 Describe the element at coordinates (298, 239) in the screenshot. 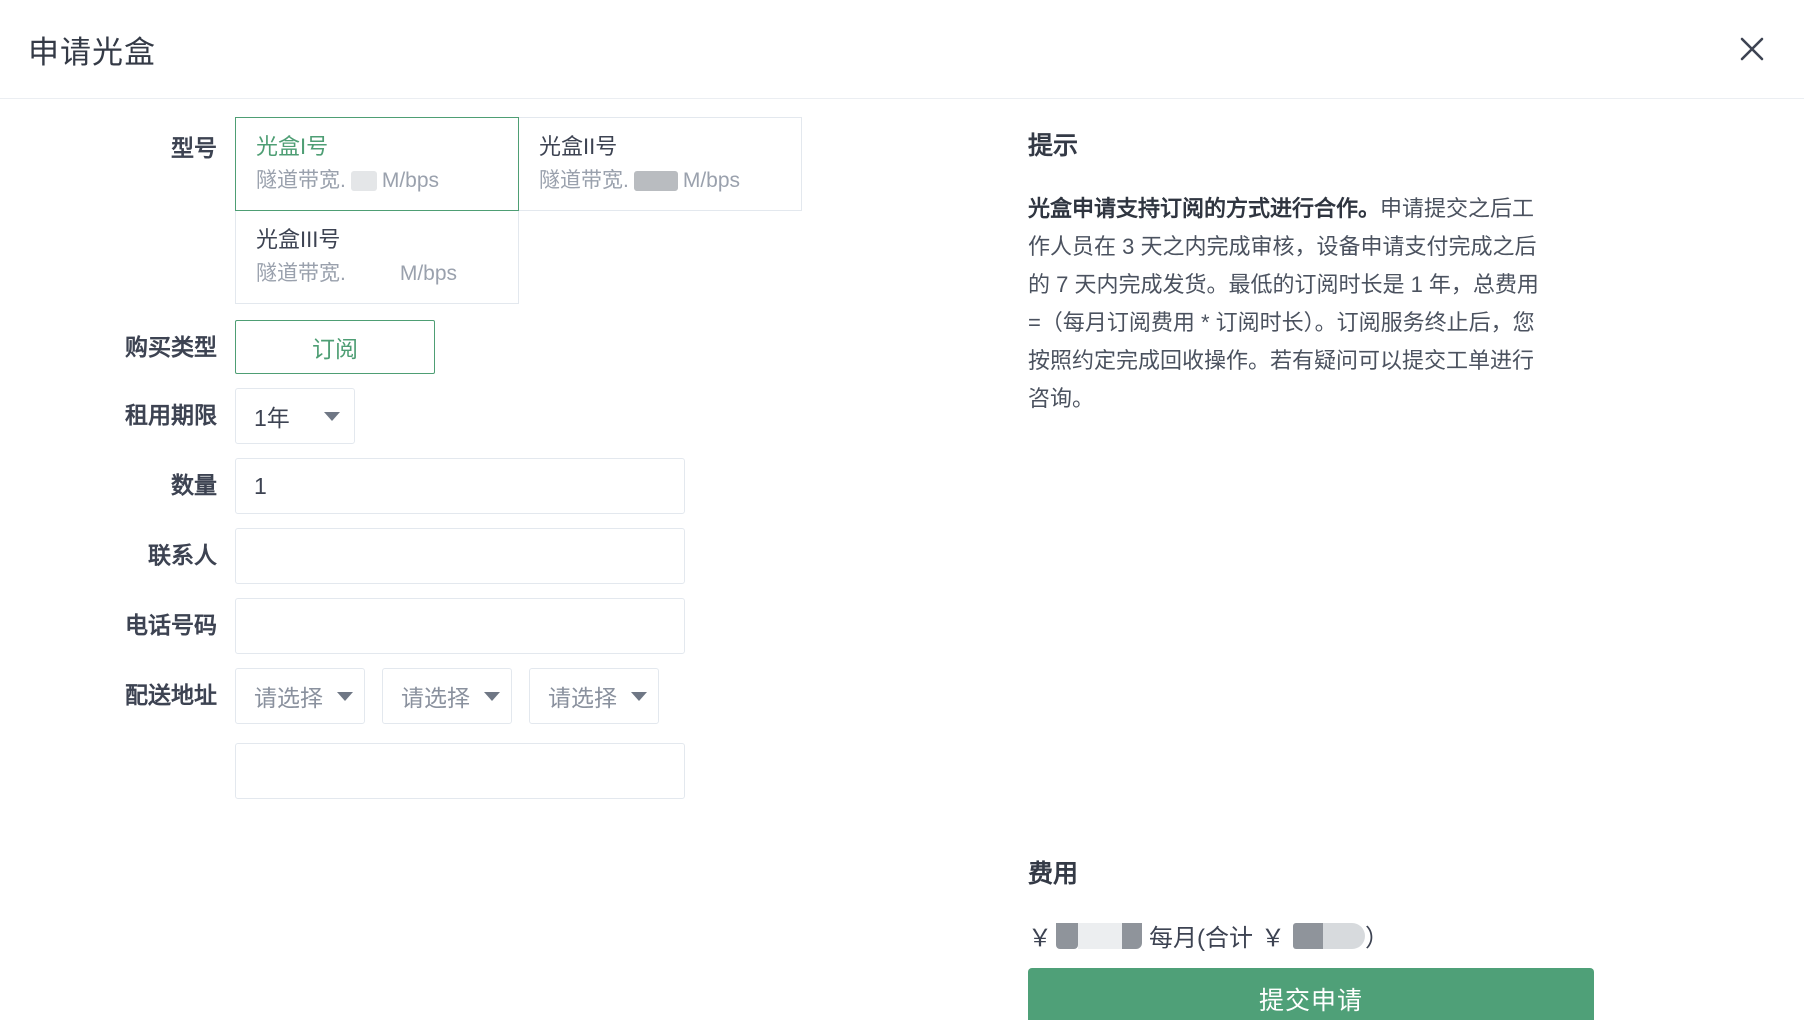

I see `model-card-3-name: 光盒III号` at that location.